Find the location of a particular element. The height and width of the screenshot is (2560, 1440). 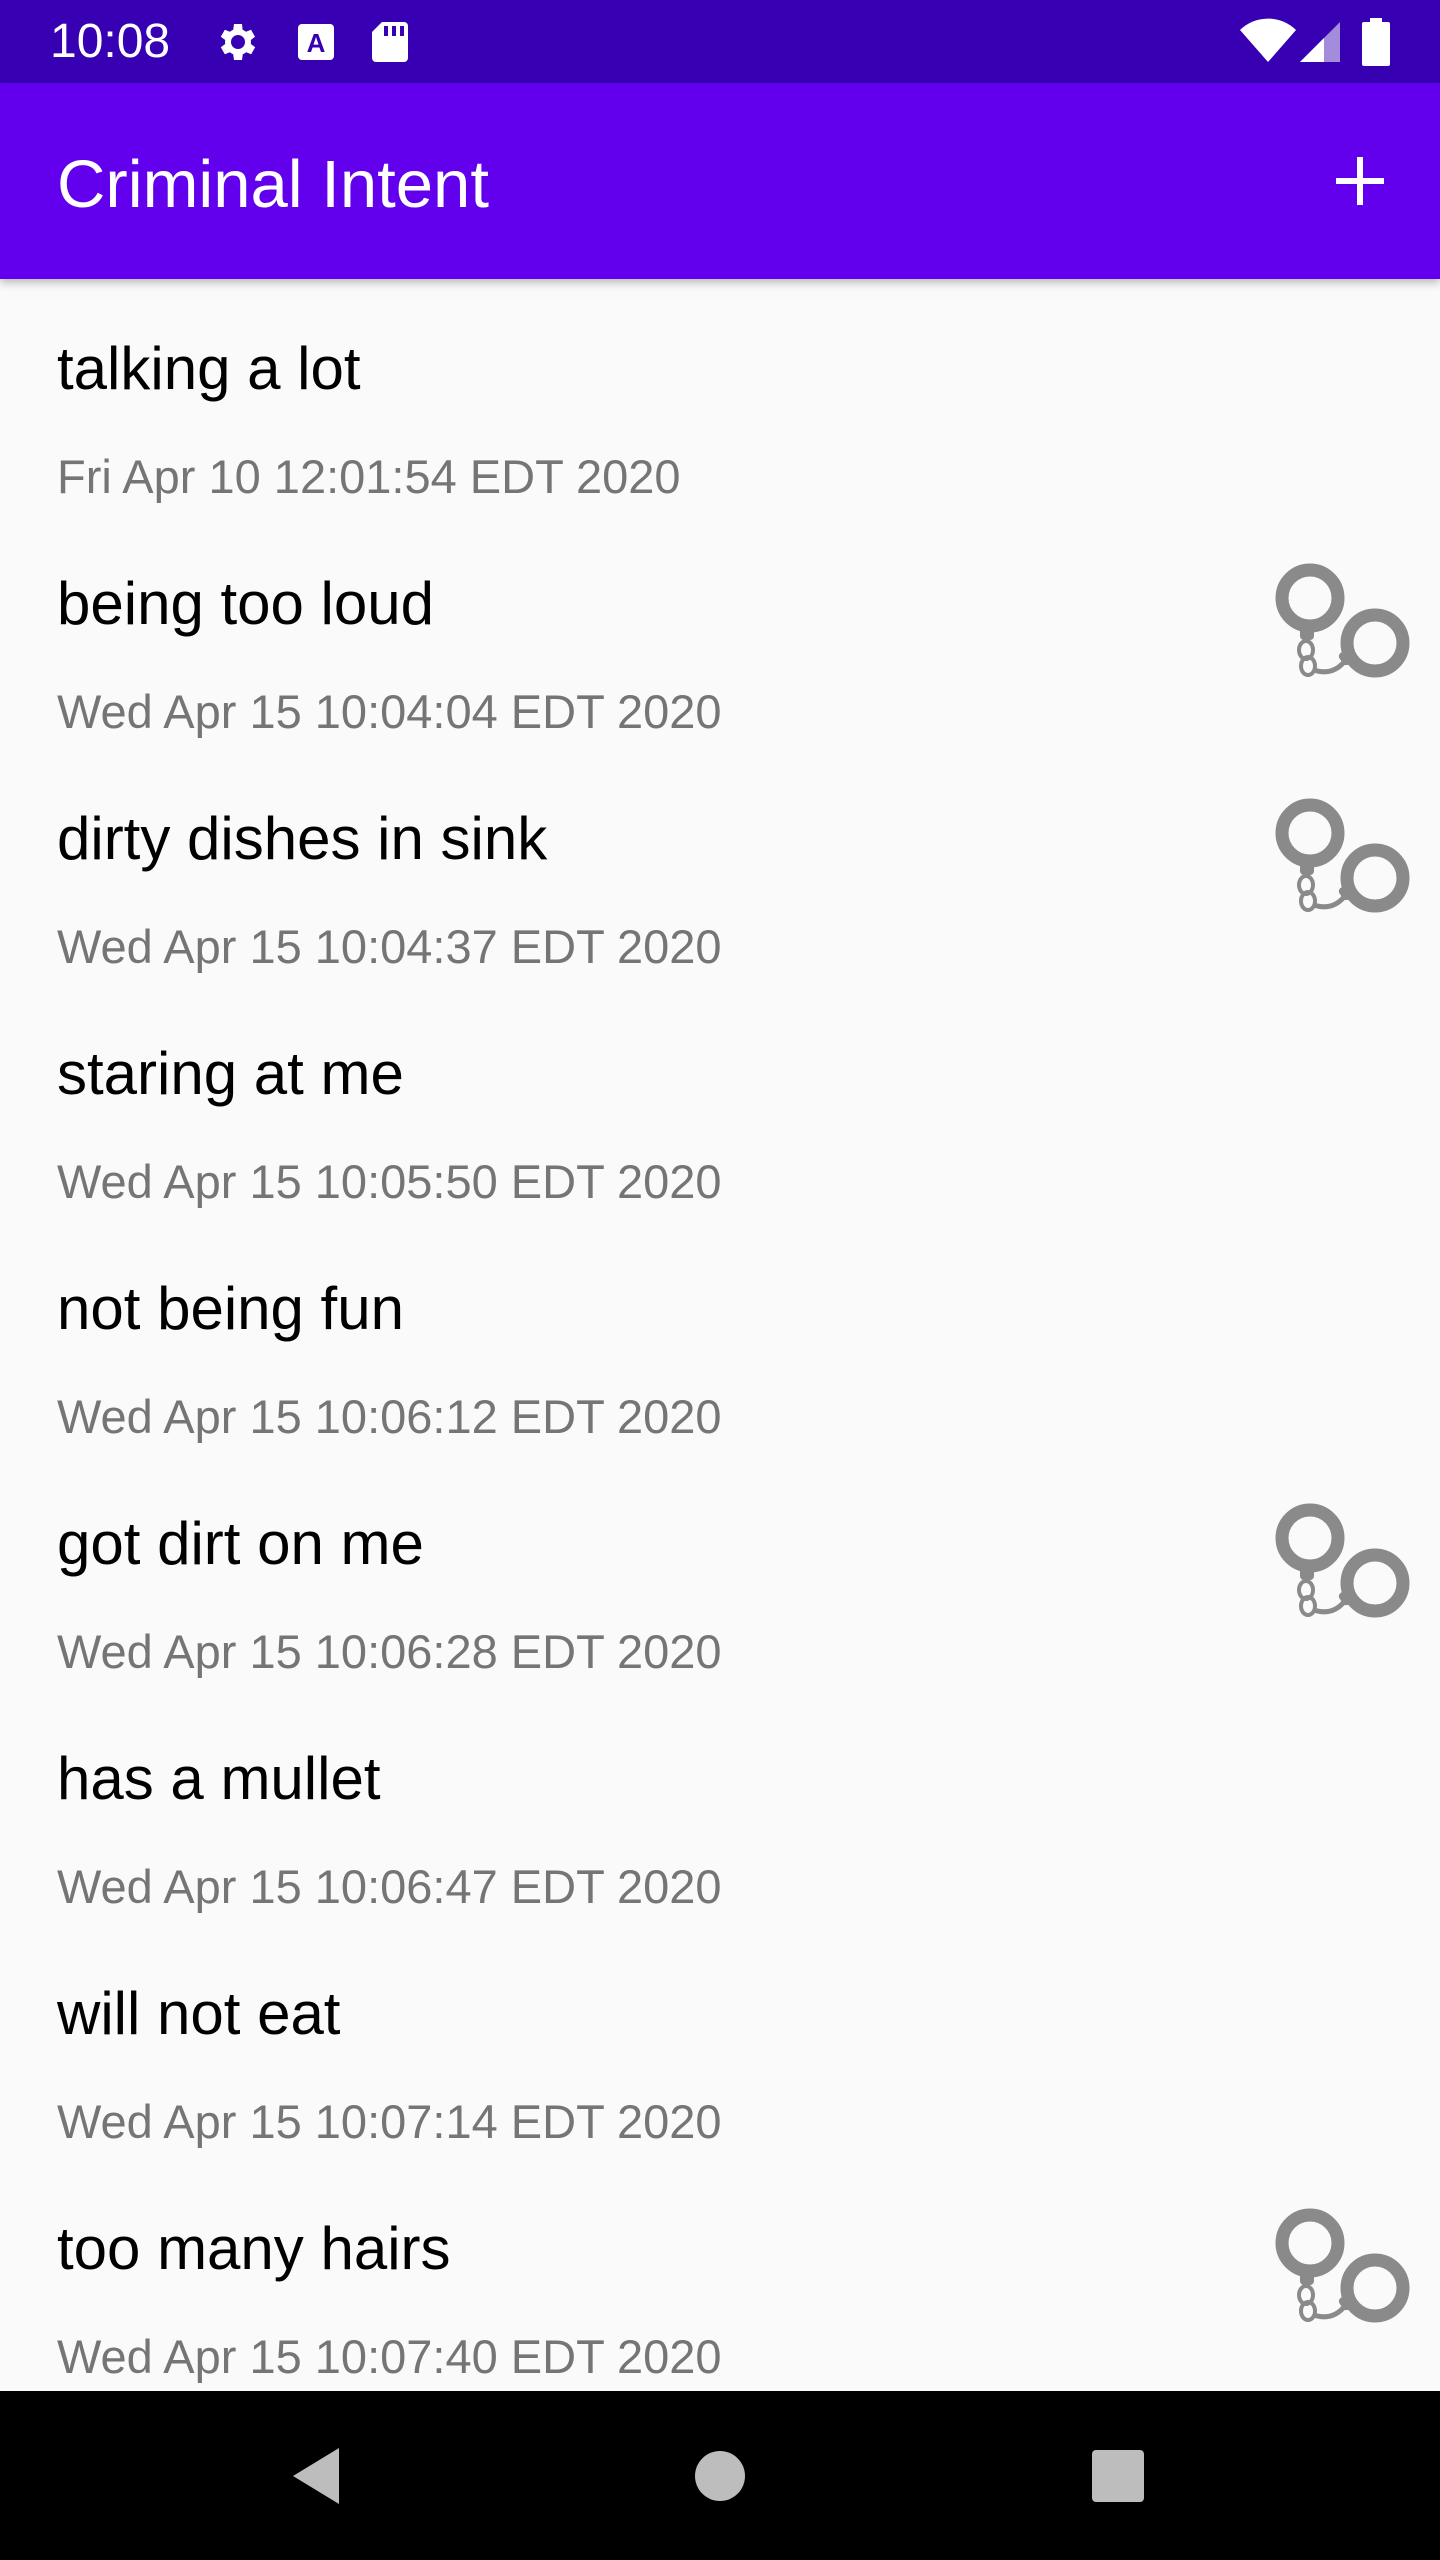

app-title: Criminal Intent is located at coordinates (273, 184).